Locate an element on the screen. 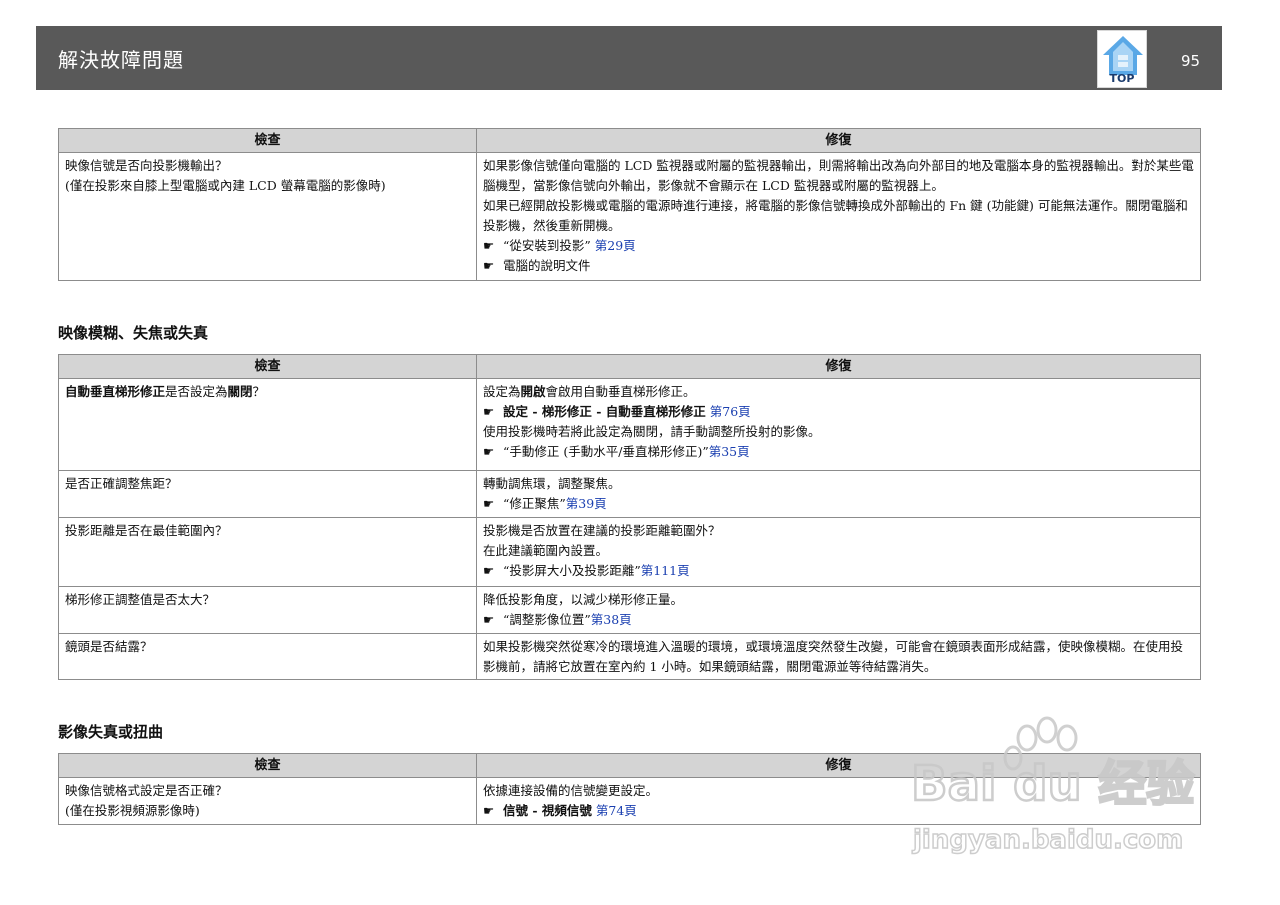 The height and width of the screenshot is (905, 1280). page-header: 解決故障問題 TOP 95 is located at coordinates (629, 58).